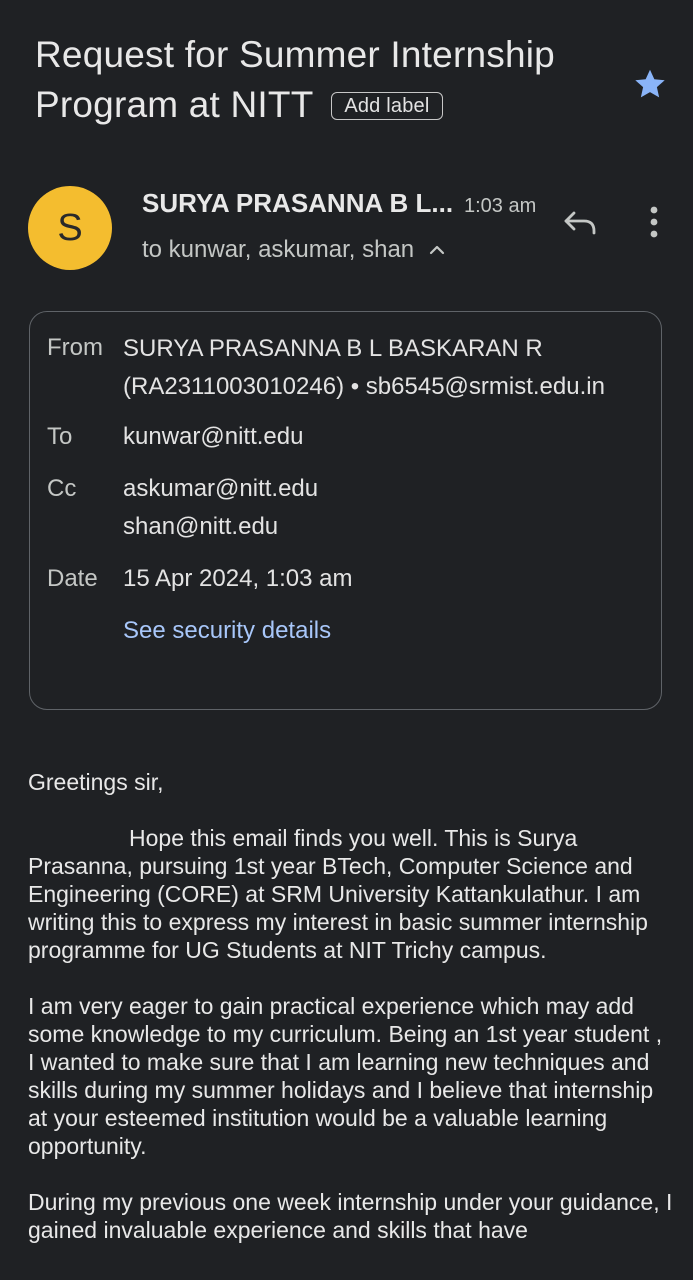  I want to click on from-name: SURYA PRASANNA B L BASKARAN R, so click(333, 348).